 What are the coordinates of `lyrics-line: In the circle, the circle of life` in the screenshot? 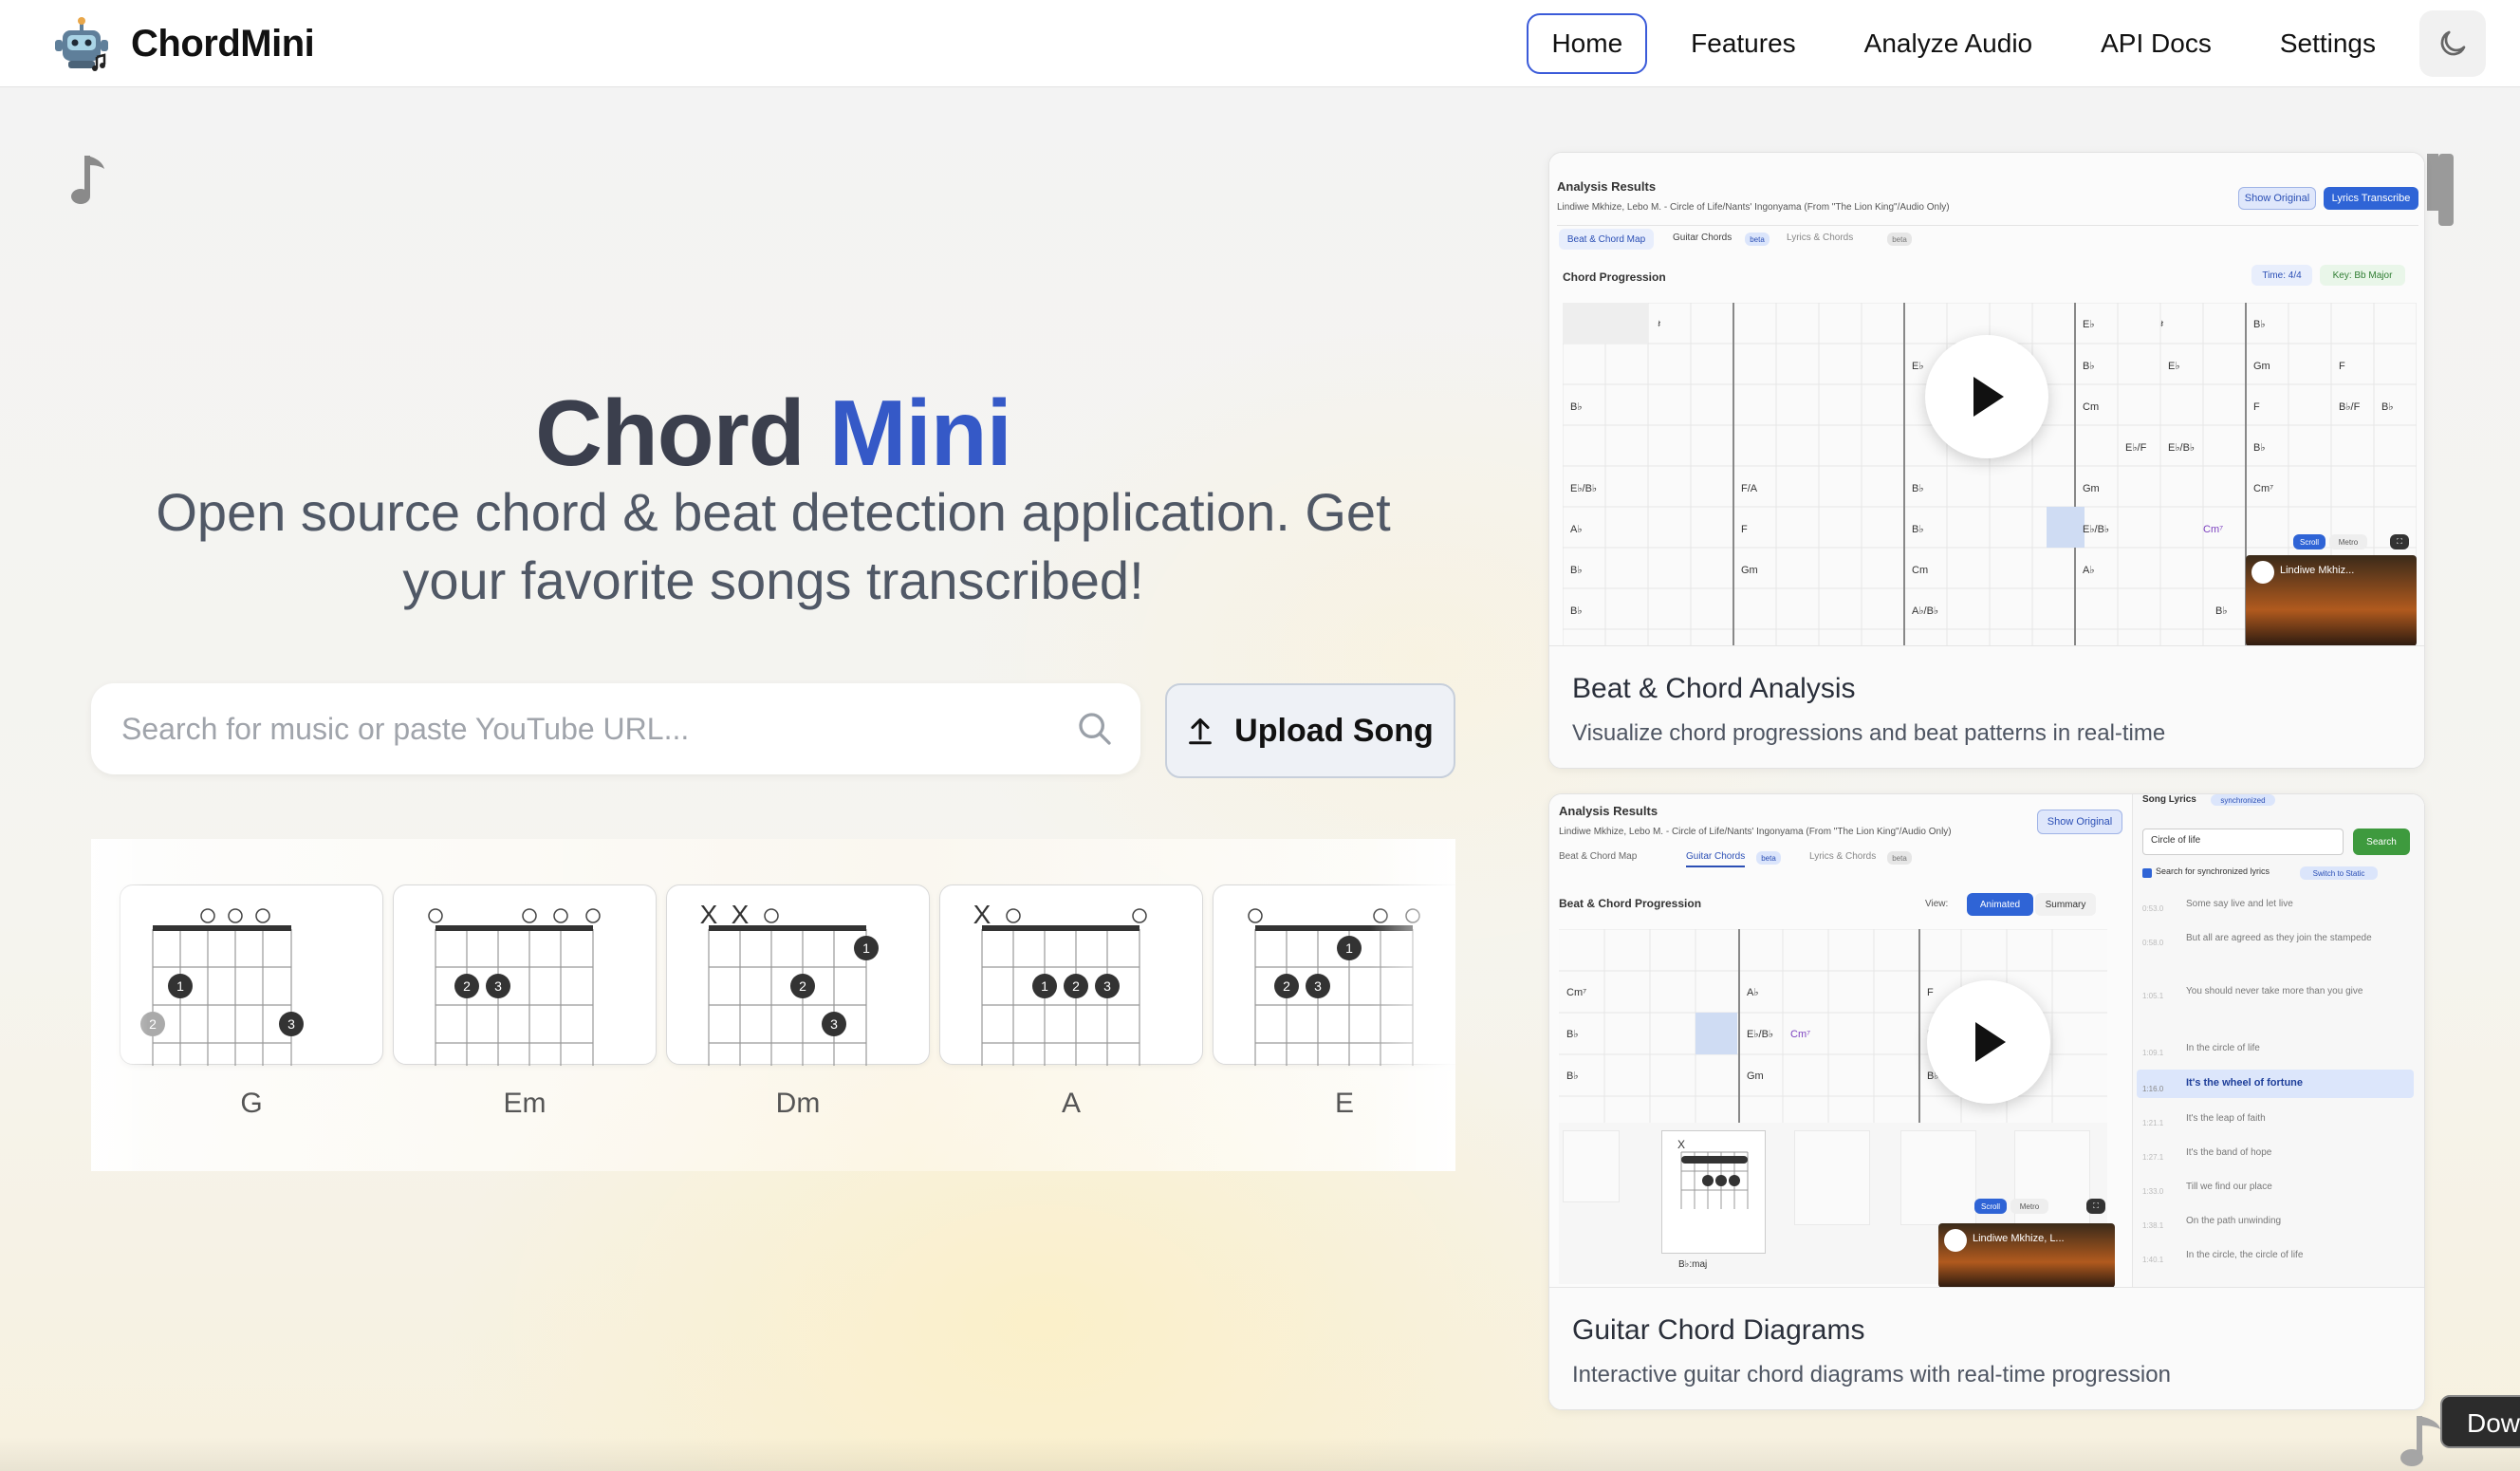 It's located at (2244, 1255).